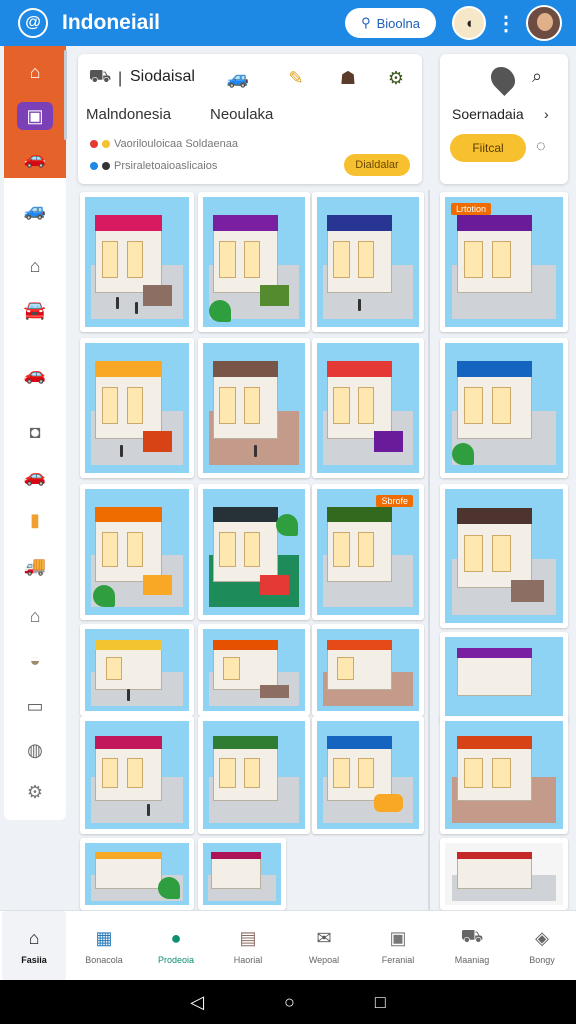 The image size is (576, 1024). Describe the element at coordinates (176, 144) in the screenshot. I see `info-row-text: Vaorilouloicaa Soldaenaa` at that location.